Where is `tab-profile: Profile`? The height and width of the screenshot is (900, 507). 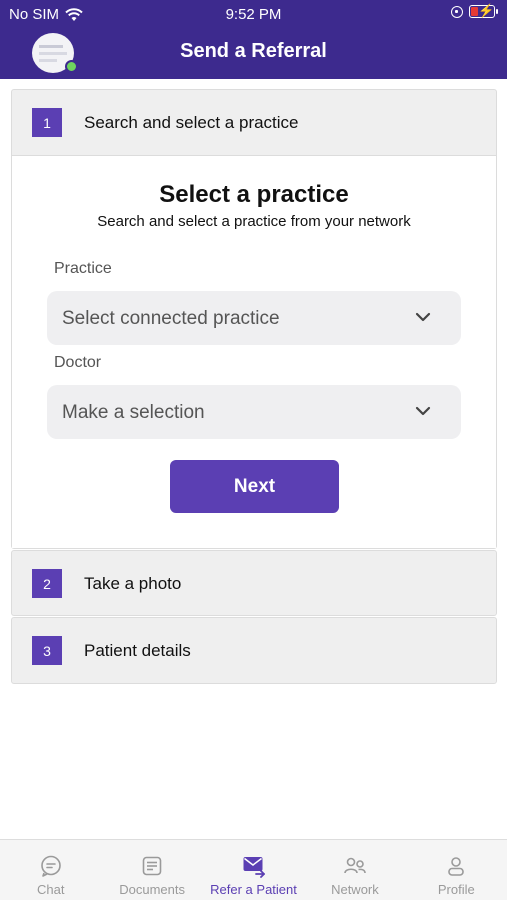
tab-profile: Profile is located at coordinates (456, 870).